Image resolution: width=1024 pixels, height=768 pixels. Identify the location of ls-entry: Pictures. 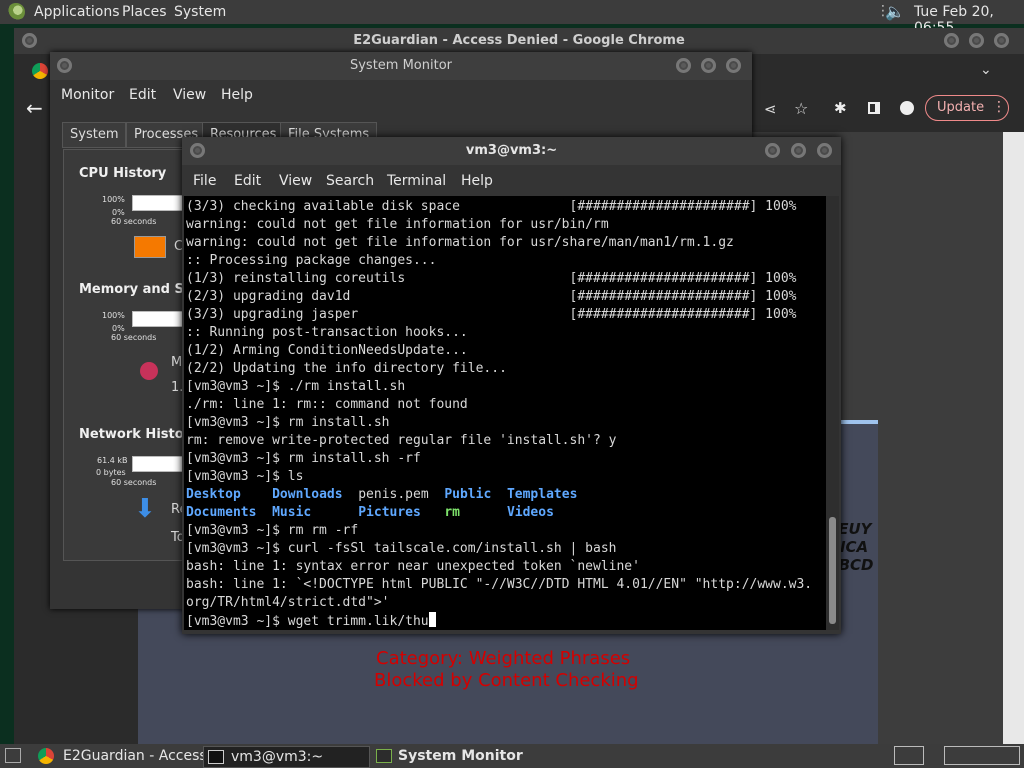
(389, 512).